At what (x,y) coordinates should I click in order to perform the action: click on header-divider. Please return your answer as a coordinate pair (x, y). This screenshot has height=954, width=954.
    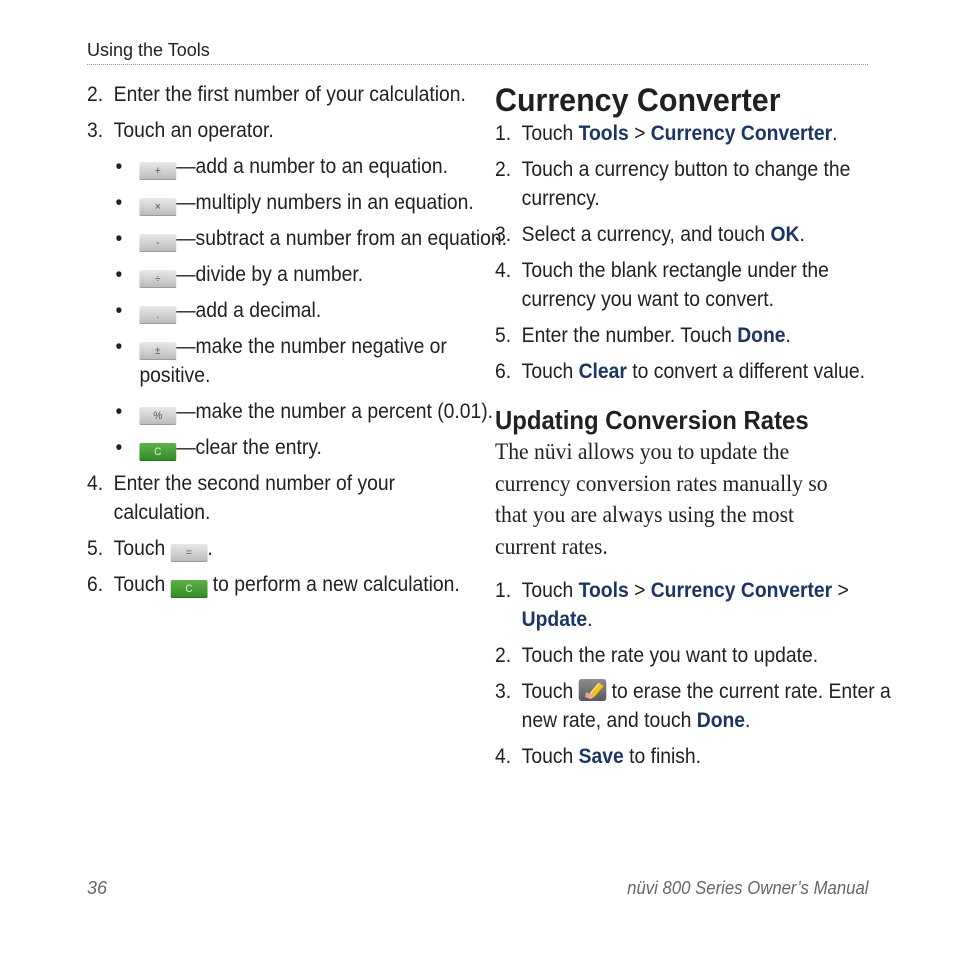
    Looking at the image, I should click on (477, 64).